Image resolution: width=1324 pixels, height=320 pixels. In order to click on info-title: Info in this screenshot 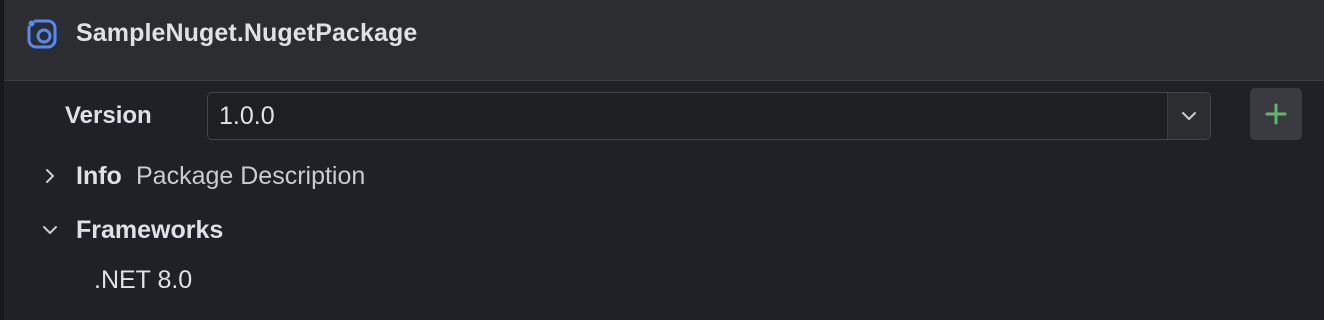, I will do `click(99, 176)`.